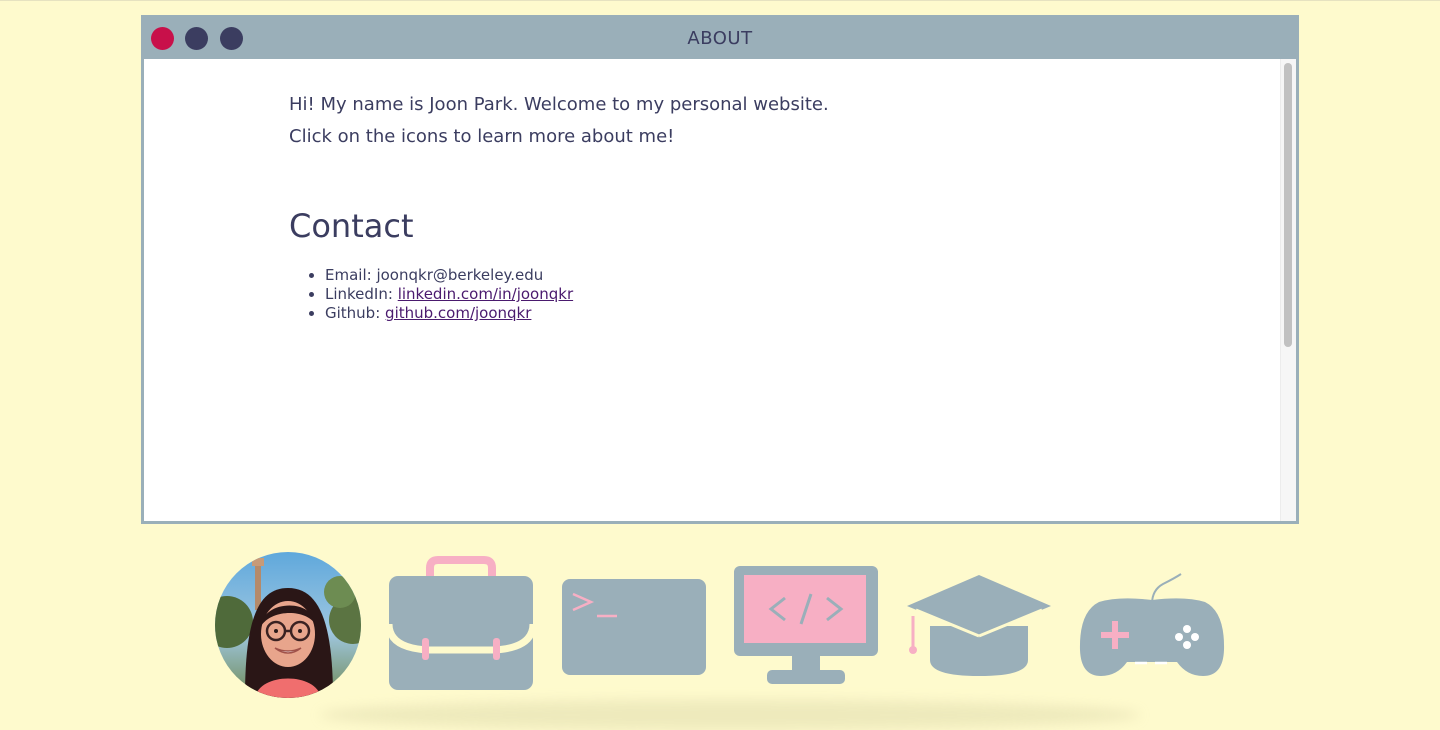 The height and width of the screenshot is (730, 1440). I want to click on contact-linkedin: LinkedIn: linkedin.com/in/joonqkr, so click(449, 294).